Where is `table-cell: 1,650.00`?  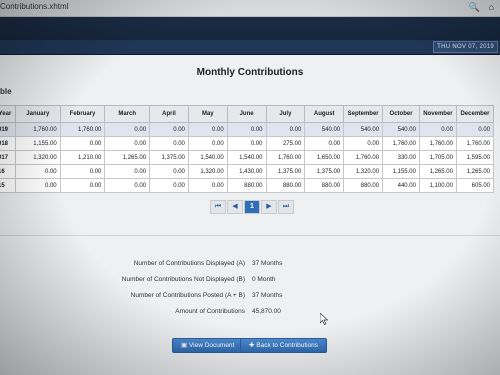 table-cell: 1,650.00 is located at coordinates (324, 157).